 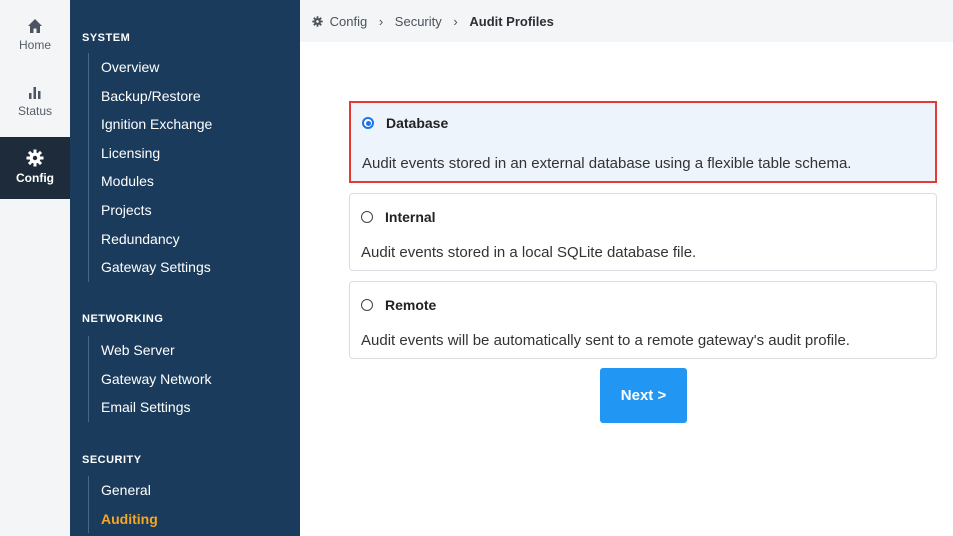 What do you see at coordinates (643, 395) in the screenshot?
I see `next-button: Next >` at bounding box center [643, 395].